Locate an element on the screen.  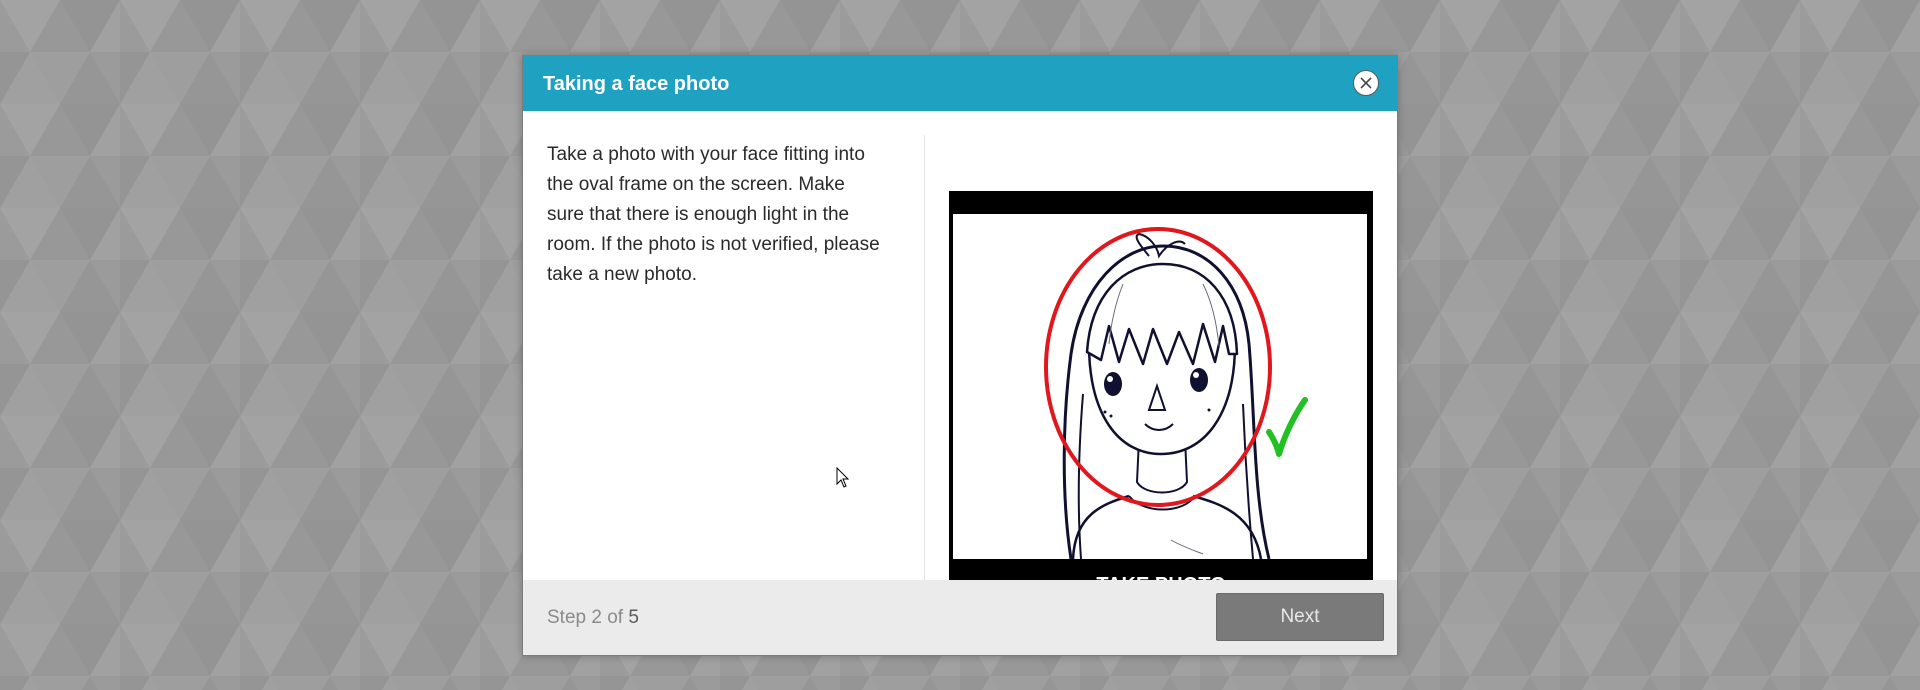
step-current: 2 is located at coordinates (596, 617).